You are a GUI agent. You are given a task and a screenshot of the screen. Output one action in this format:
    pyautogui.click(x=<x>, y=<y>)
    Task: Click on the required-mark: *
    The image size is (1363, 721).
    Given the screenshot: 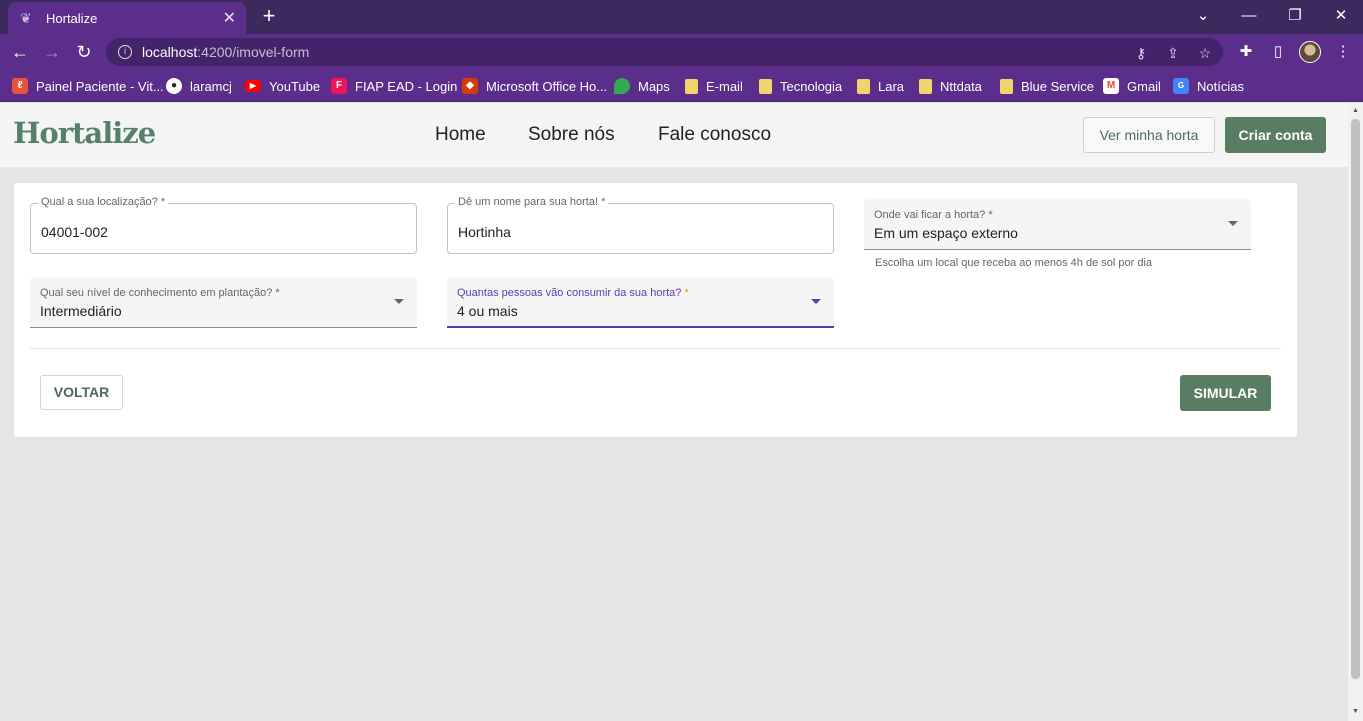 What is the action you would take?
    pyautogui.click(x=686, y=293)
    